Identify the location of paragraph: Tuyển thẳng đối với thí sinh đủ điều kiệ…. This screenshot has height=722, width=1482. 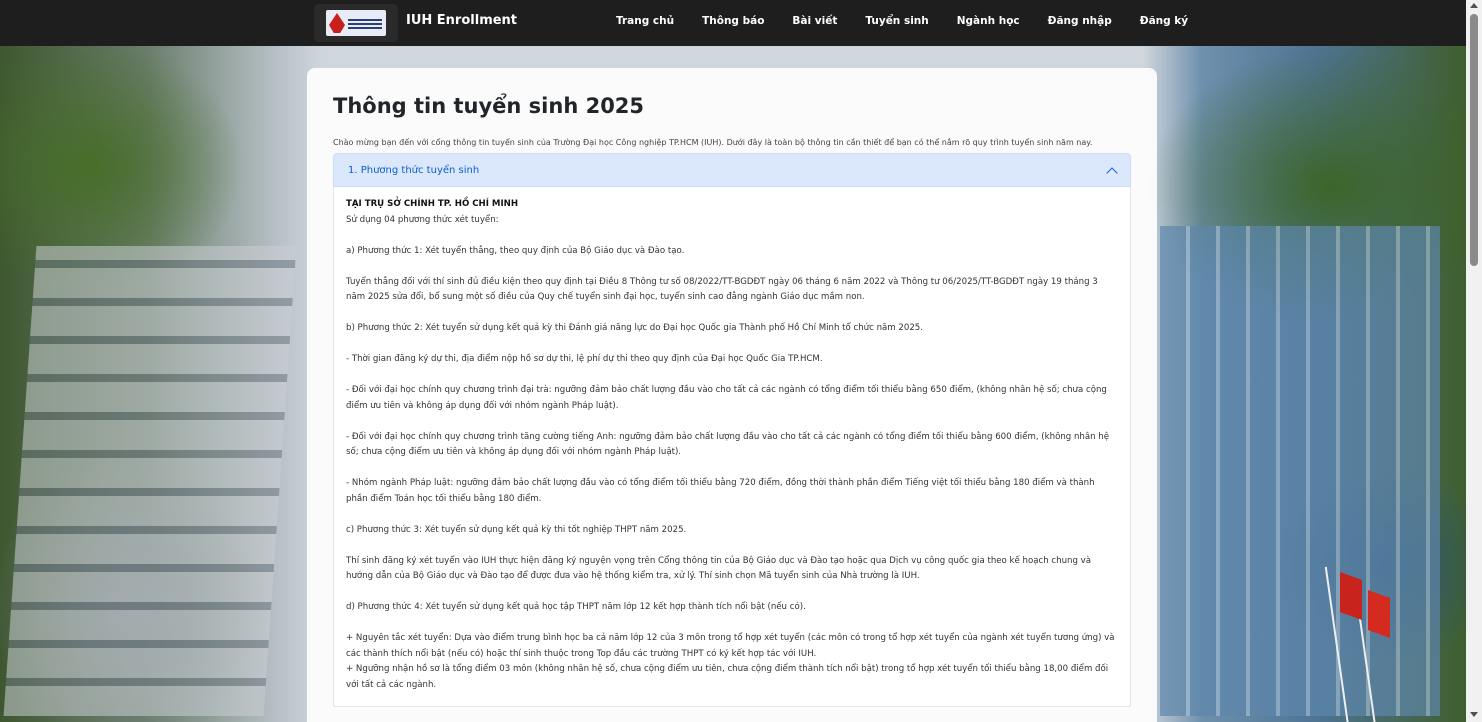
(722, 289).